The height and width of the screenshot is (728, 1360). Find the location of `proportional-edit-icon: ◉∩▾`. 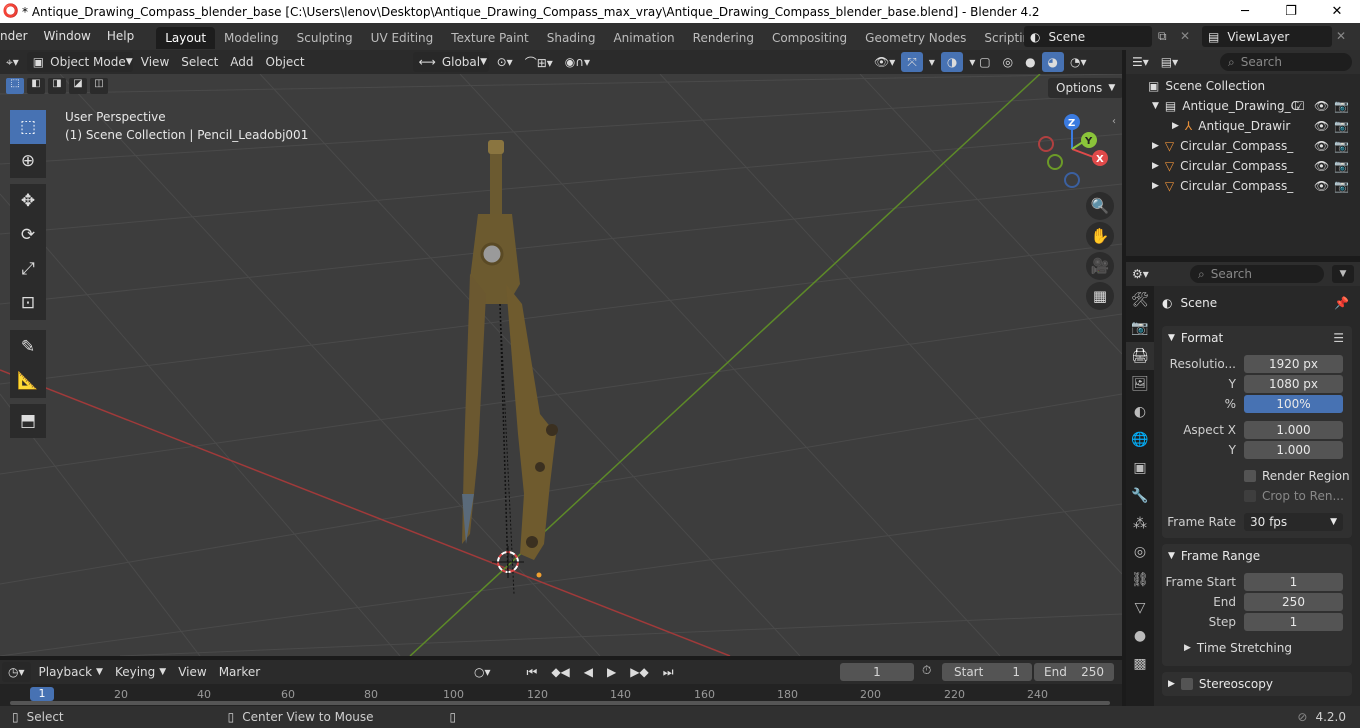

proportional-edit-icon: ◉∩▾ is located at coordinates (577, 62).